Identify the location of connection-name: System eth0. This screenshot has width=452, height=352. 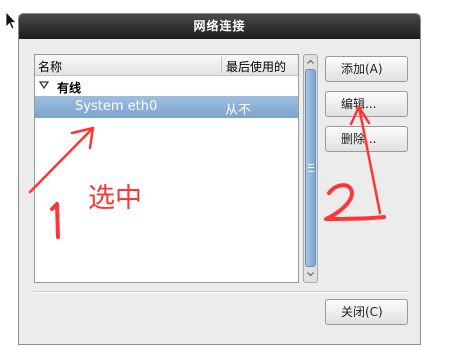
(116, 106).